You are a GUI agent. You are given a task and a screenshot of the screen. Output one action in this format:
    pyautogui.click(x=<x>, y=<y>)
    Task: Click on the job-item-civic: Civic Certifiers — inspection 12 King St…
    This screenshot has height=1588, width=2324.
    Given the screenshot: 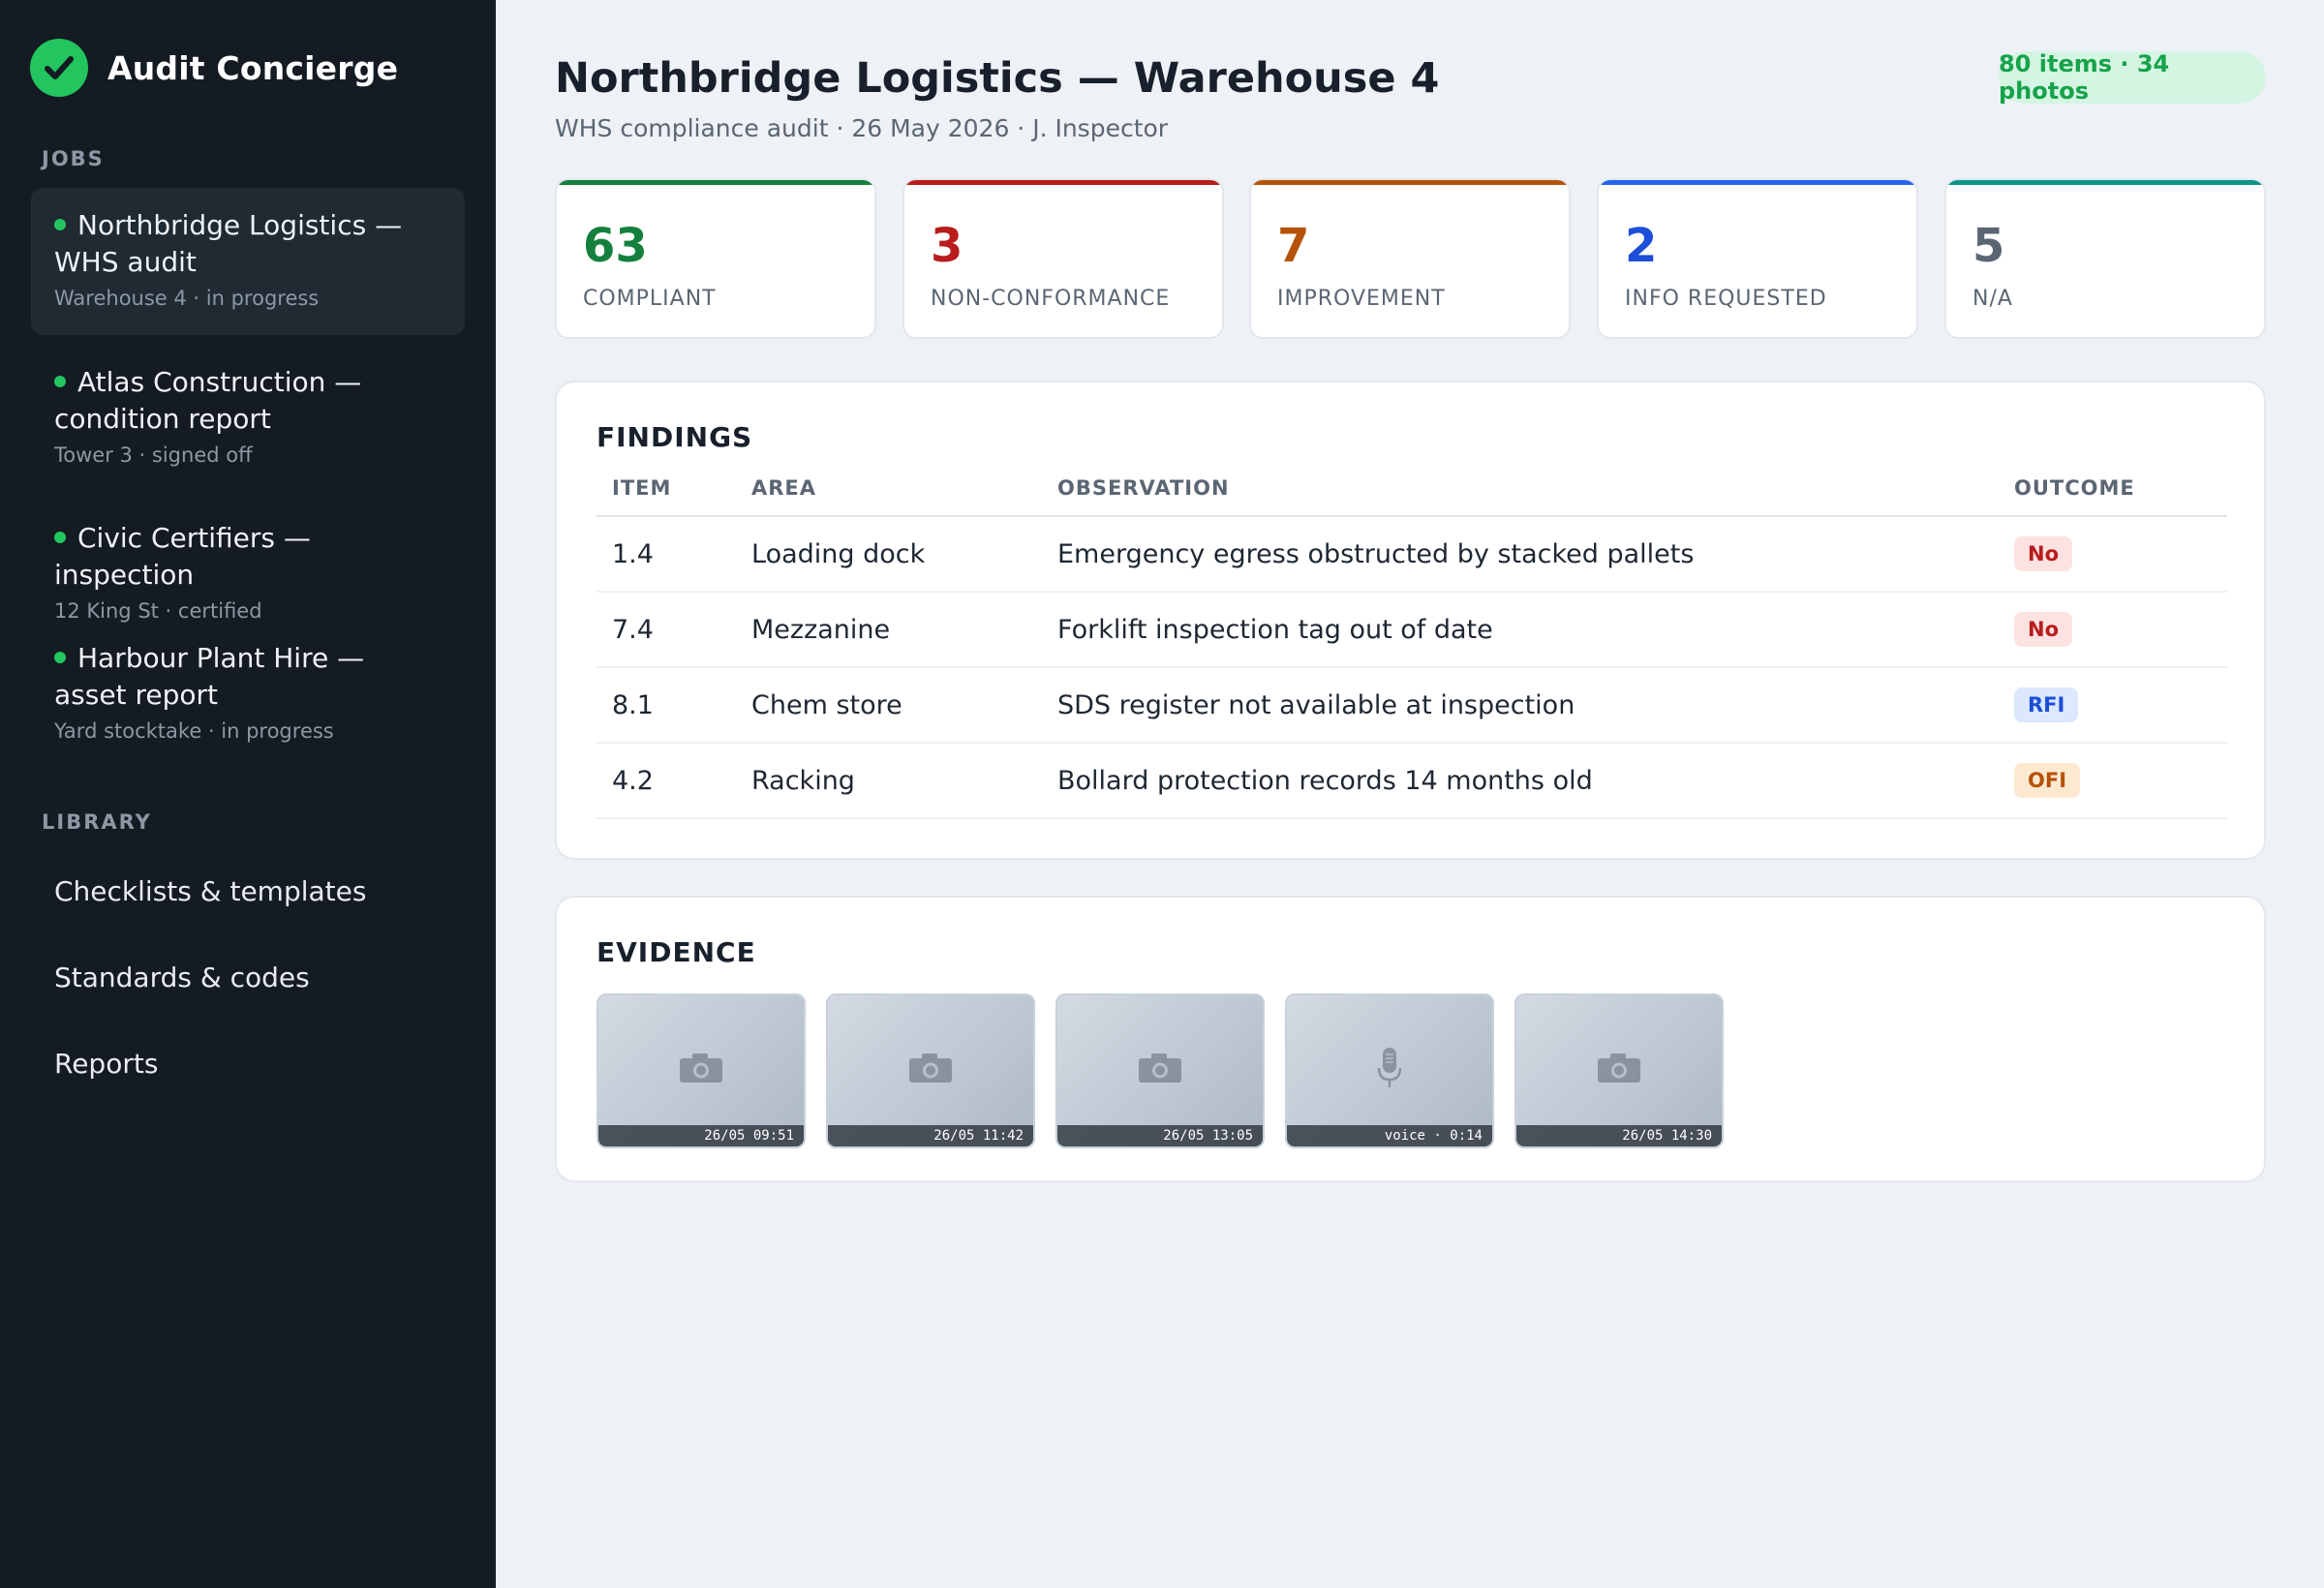 What is the action you would take?
    pyautogui.click(x=248, y=571)
    